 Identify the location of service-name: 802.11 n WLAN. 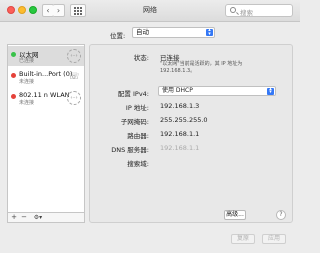
(44, 95).